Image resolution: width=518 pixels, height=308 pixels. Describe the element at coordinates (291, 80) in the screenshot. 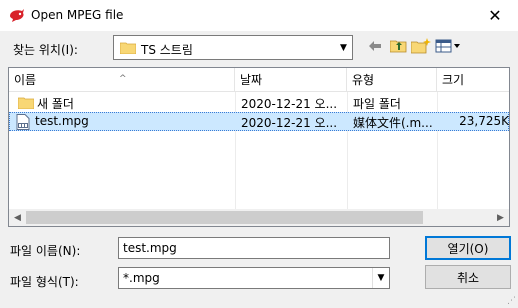

I see `column-header-date: 날짜` at that location.